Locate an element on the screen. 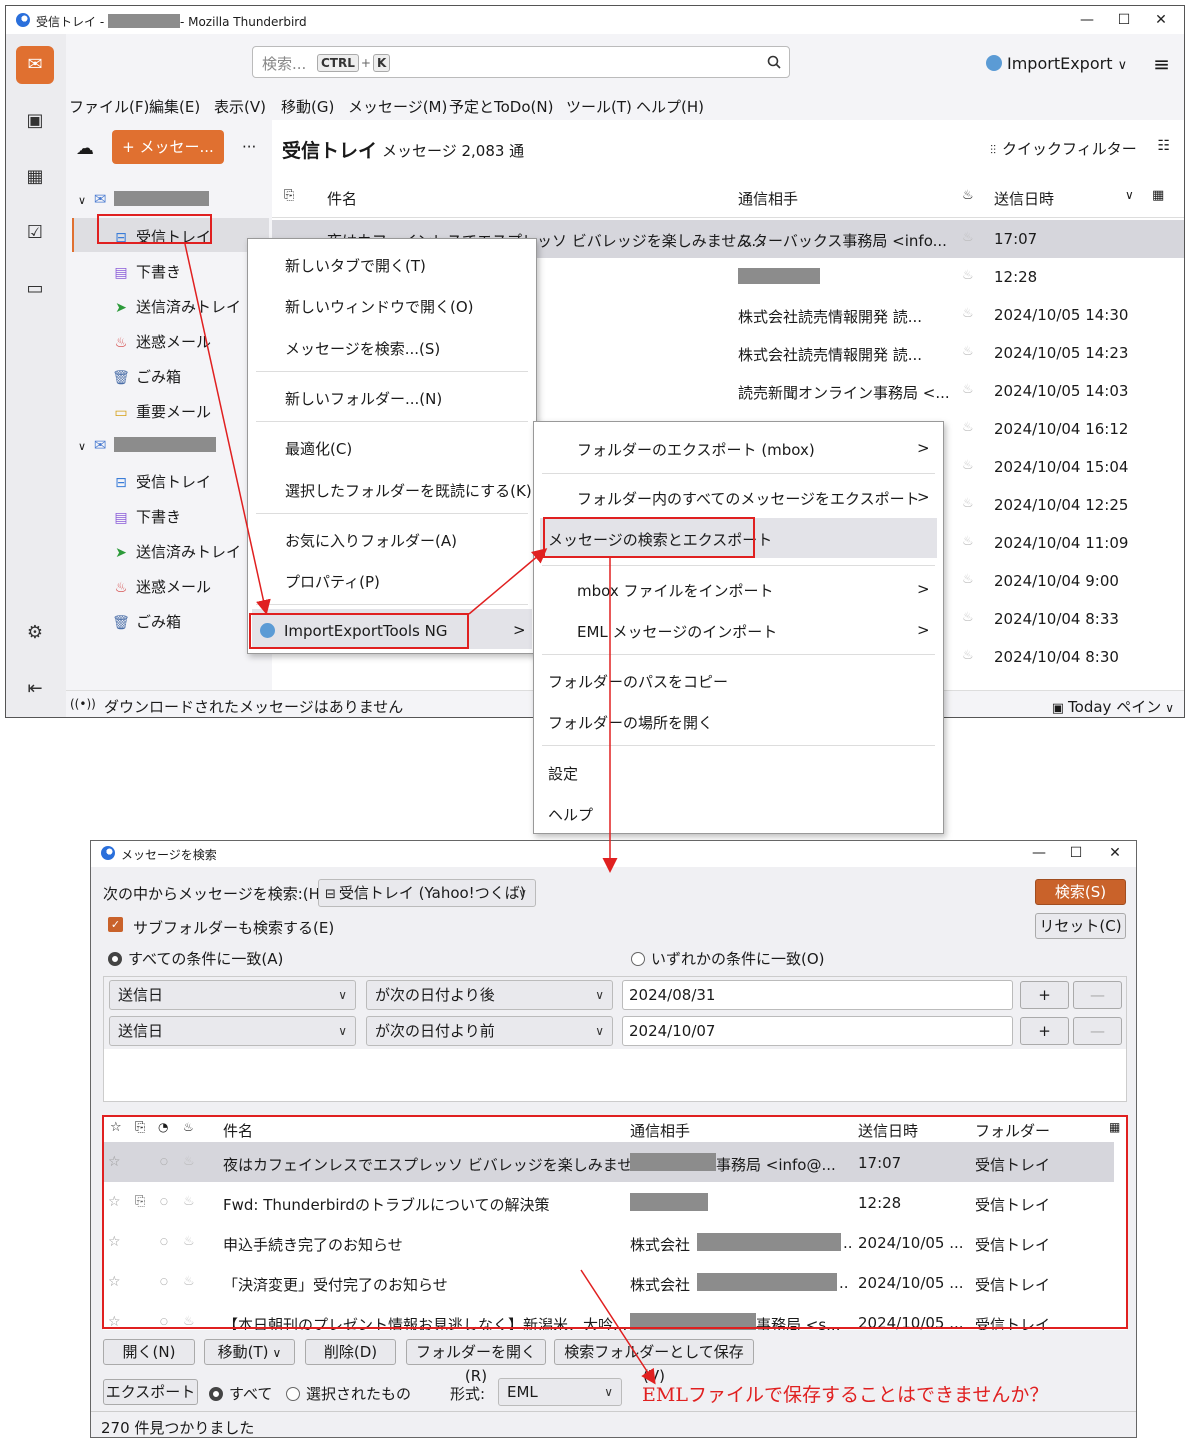 Image resolution: width=1190 pixels, height=1442 pixels. submenu-import-mbox: mbox ファイルをインポート is located at coordinates (675, 590).